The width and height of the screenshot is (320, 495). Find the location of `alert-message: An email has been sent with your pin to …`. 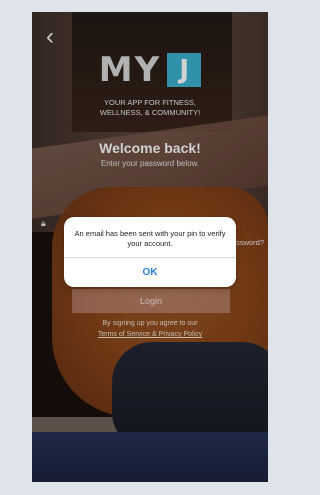

alert-message: An email has been sent with your pin to … is located at coordinates (150, 238).